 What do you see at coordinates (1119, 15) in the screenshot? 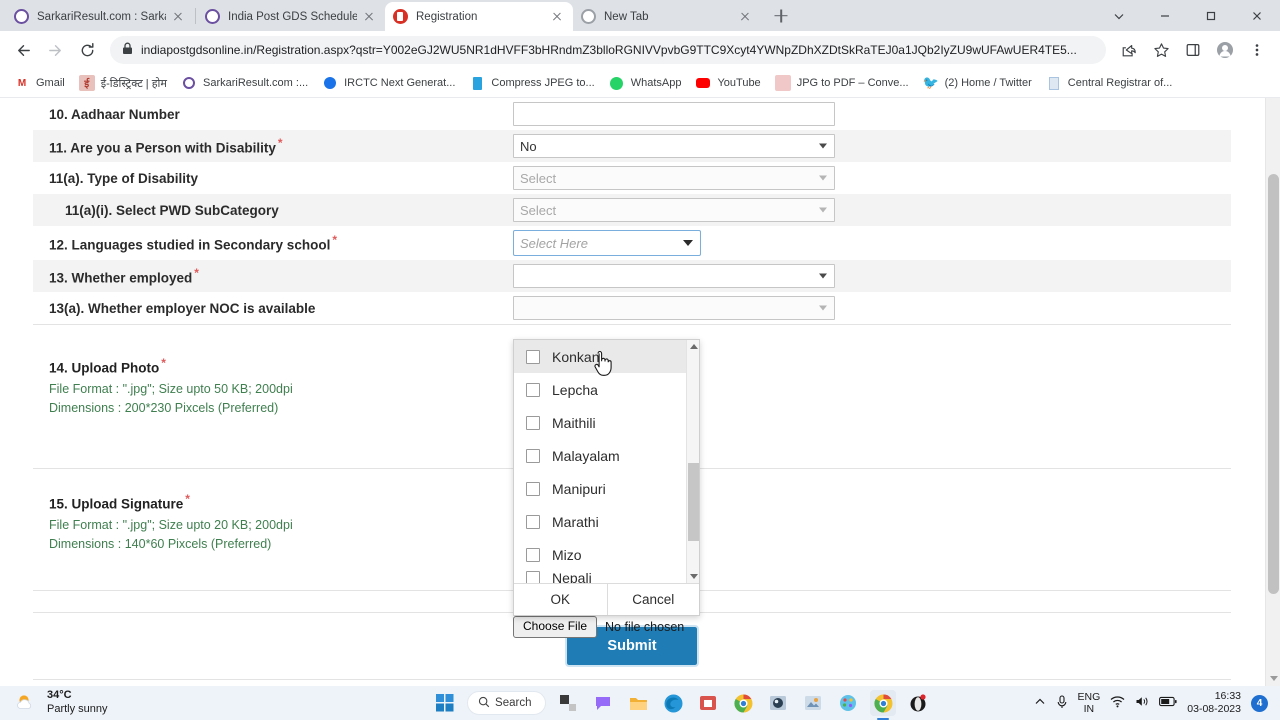
I see `chevron-down-icon` at bounding box center [1119, 15].